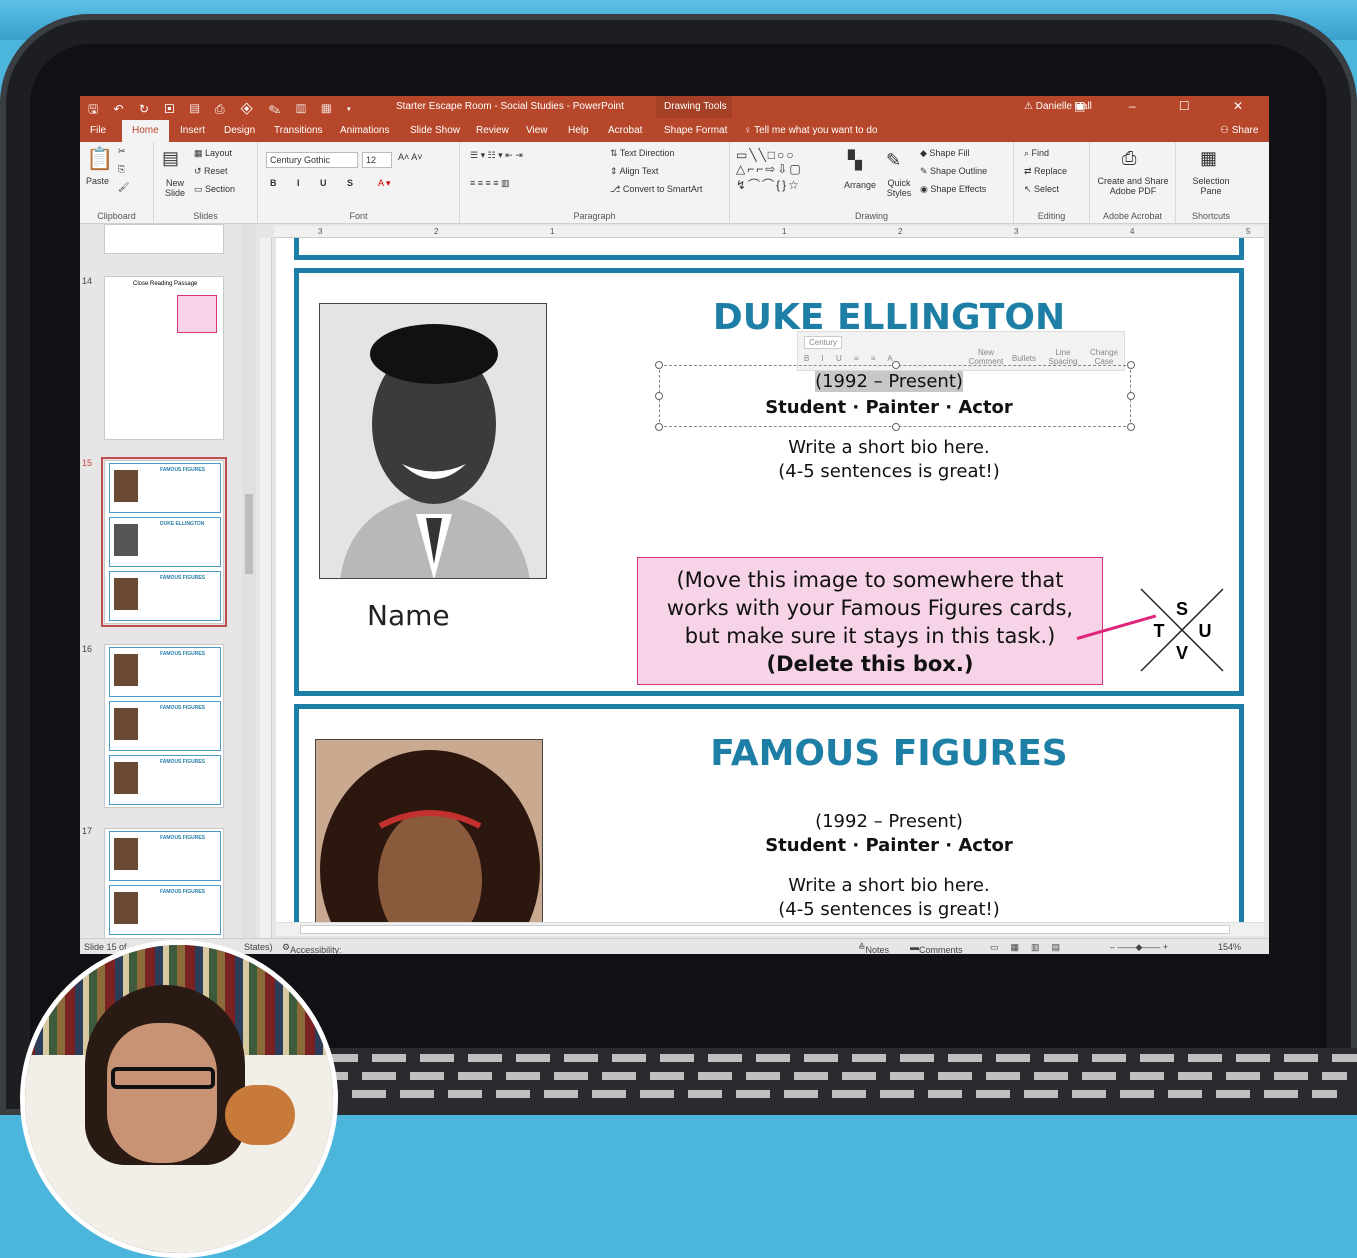  I want to click on duke-ellington-photo, so click(433, 441).